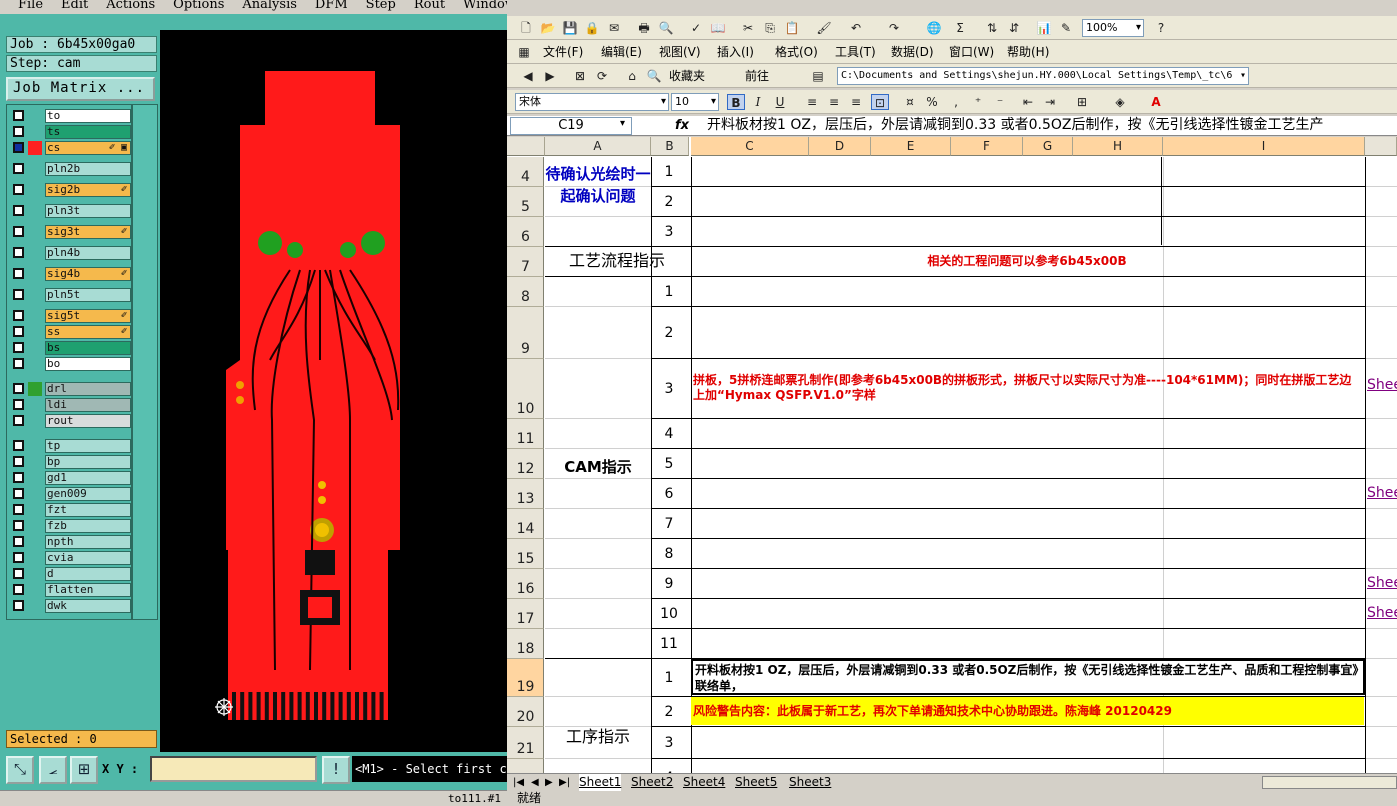 The height and width of the screenshot is (806, 1397). I want to click on layer-row-gd1: gd1, so click(70, 478).